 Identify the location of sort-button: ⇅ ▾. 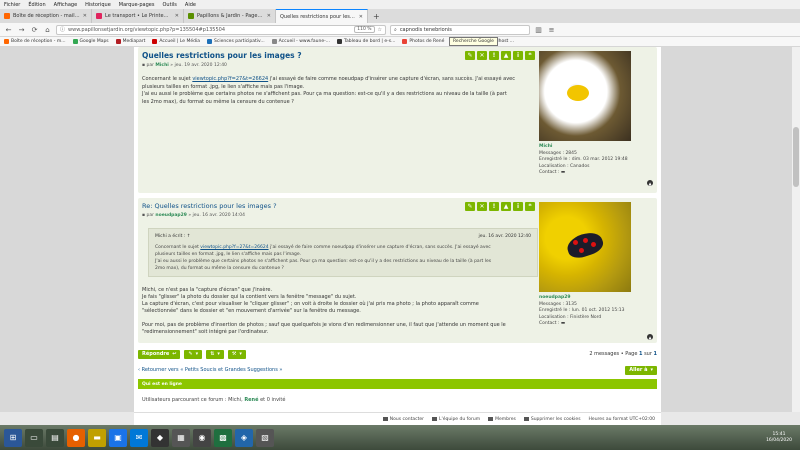
(215, 354).